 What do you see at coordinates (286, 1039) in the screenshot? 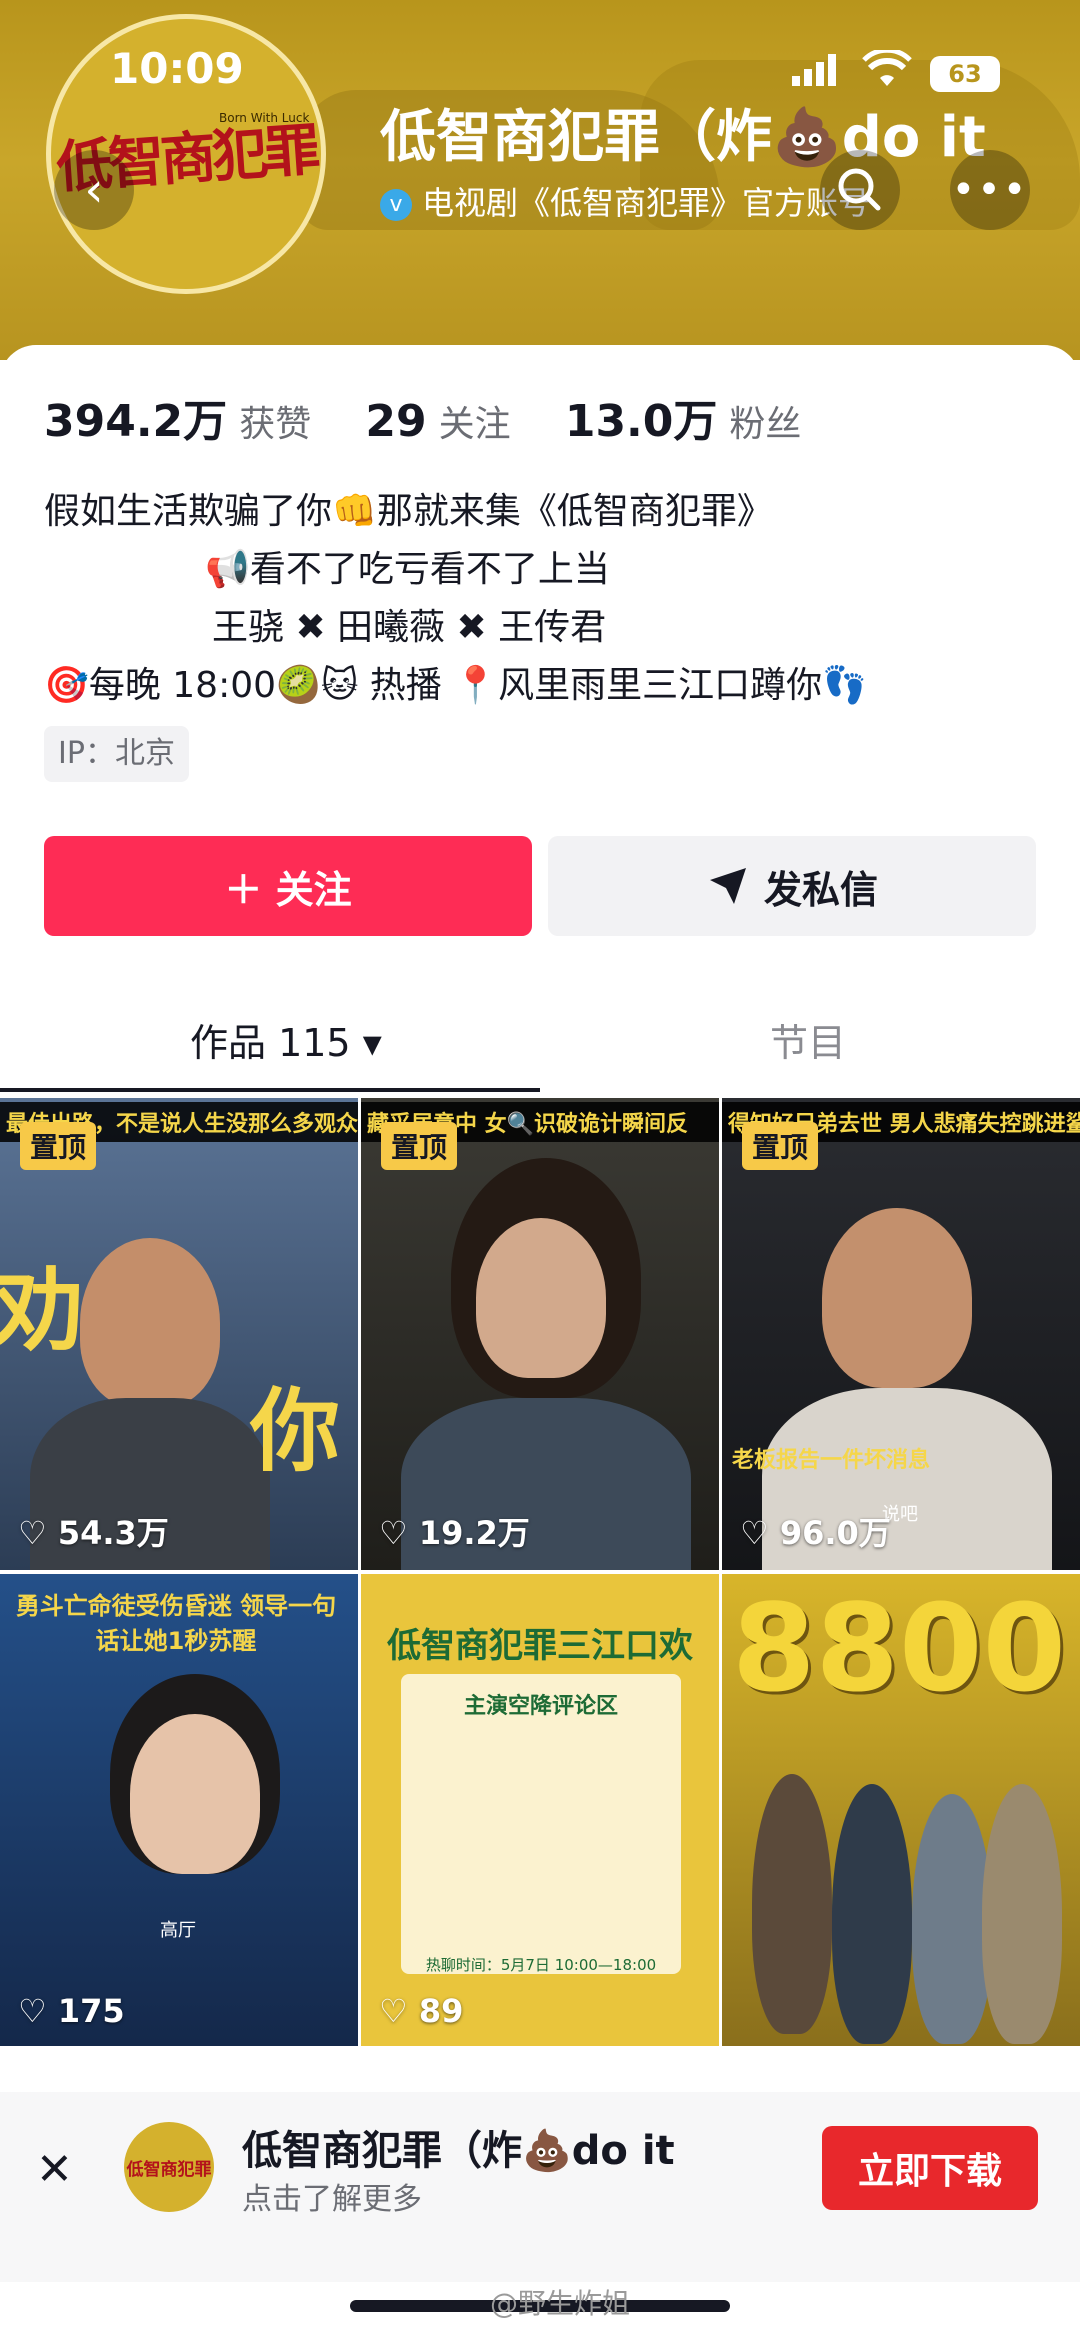
I see `tab-works: 作品 115 ▾` at bounding box center [286, 1039].